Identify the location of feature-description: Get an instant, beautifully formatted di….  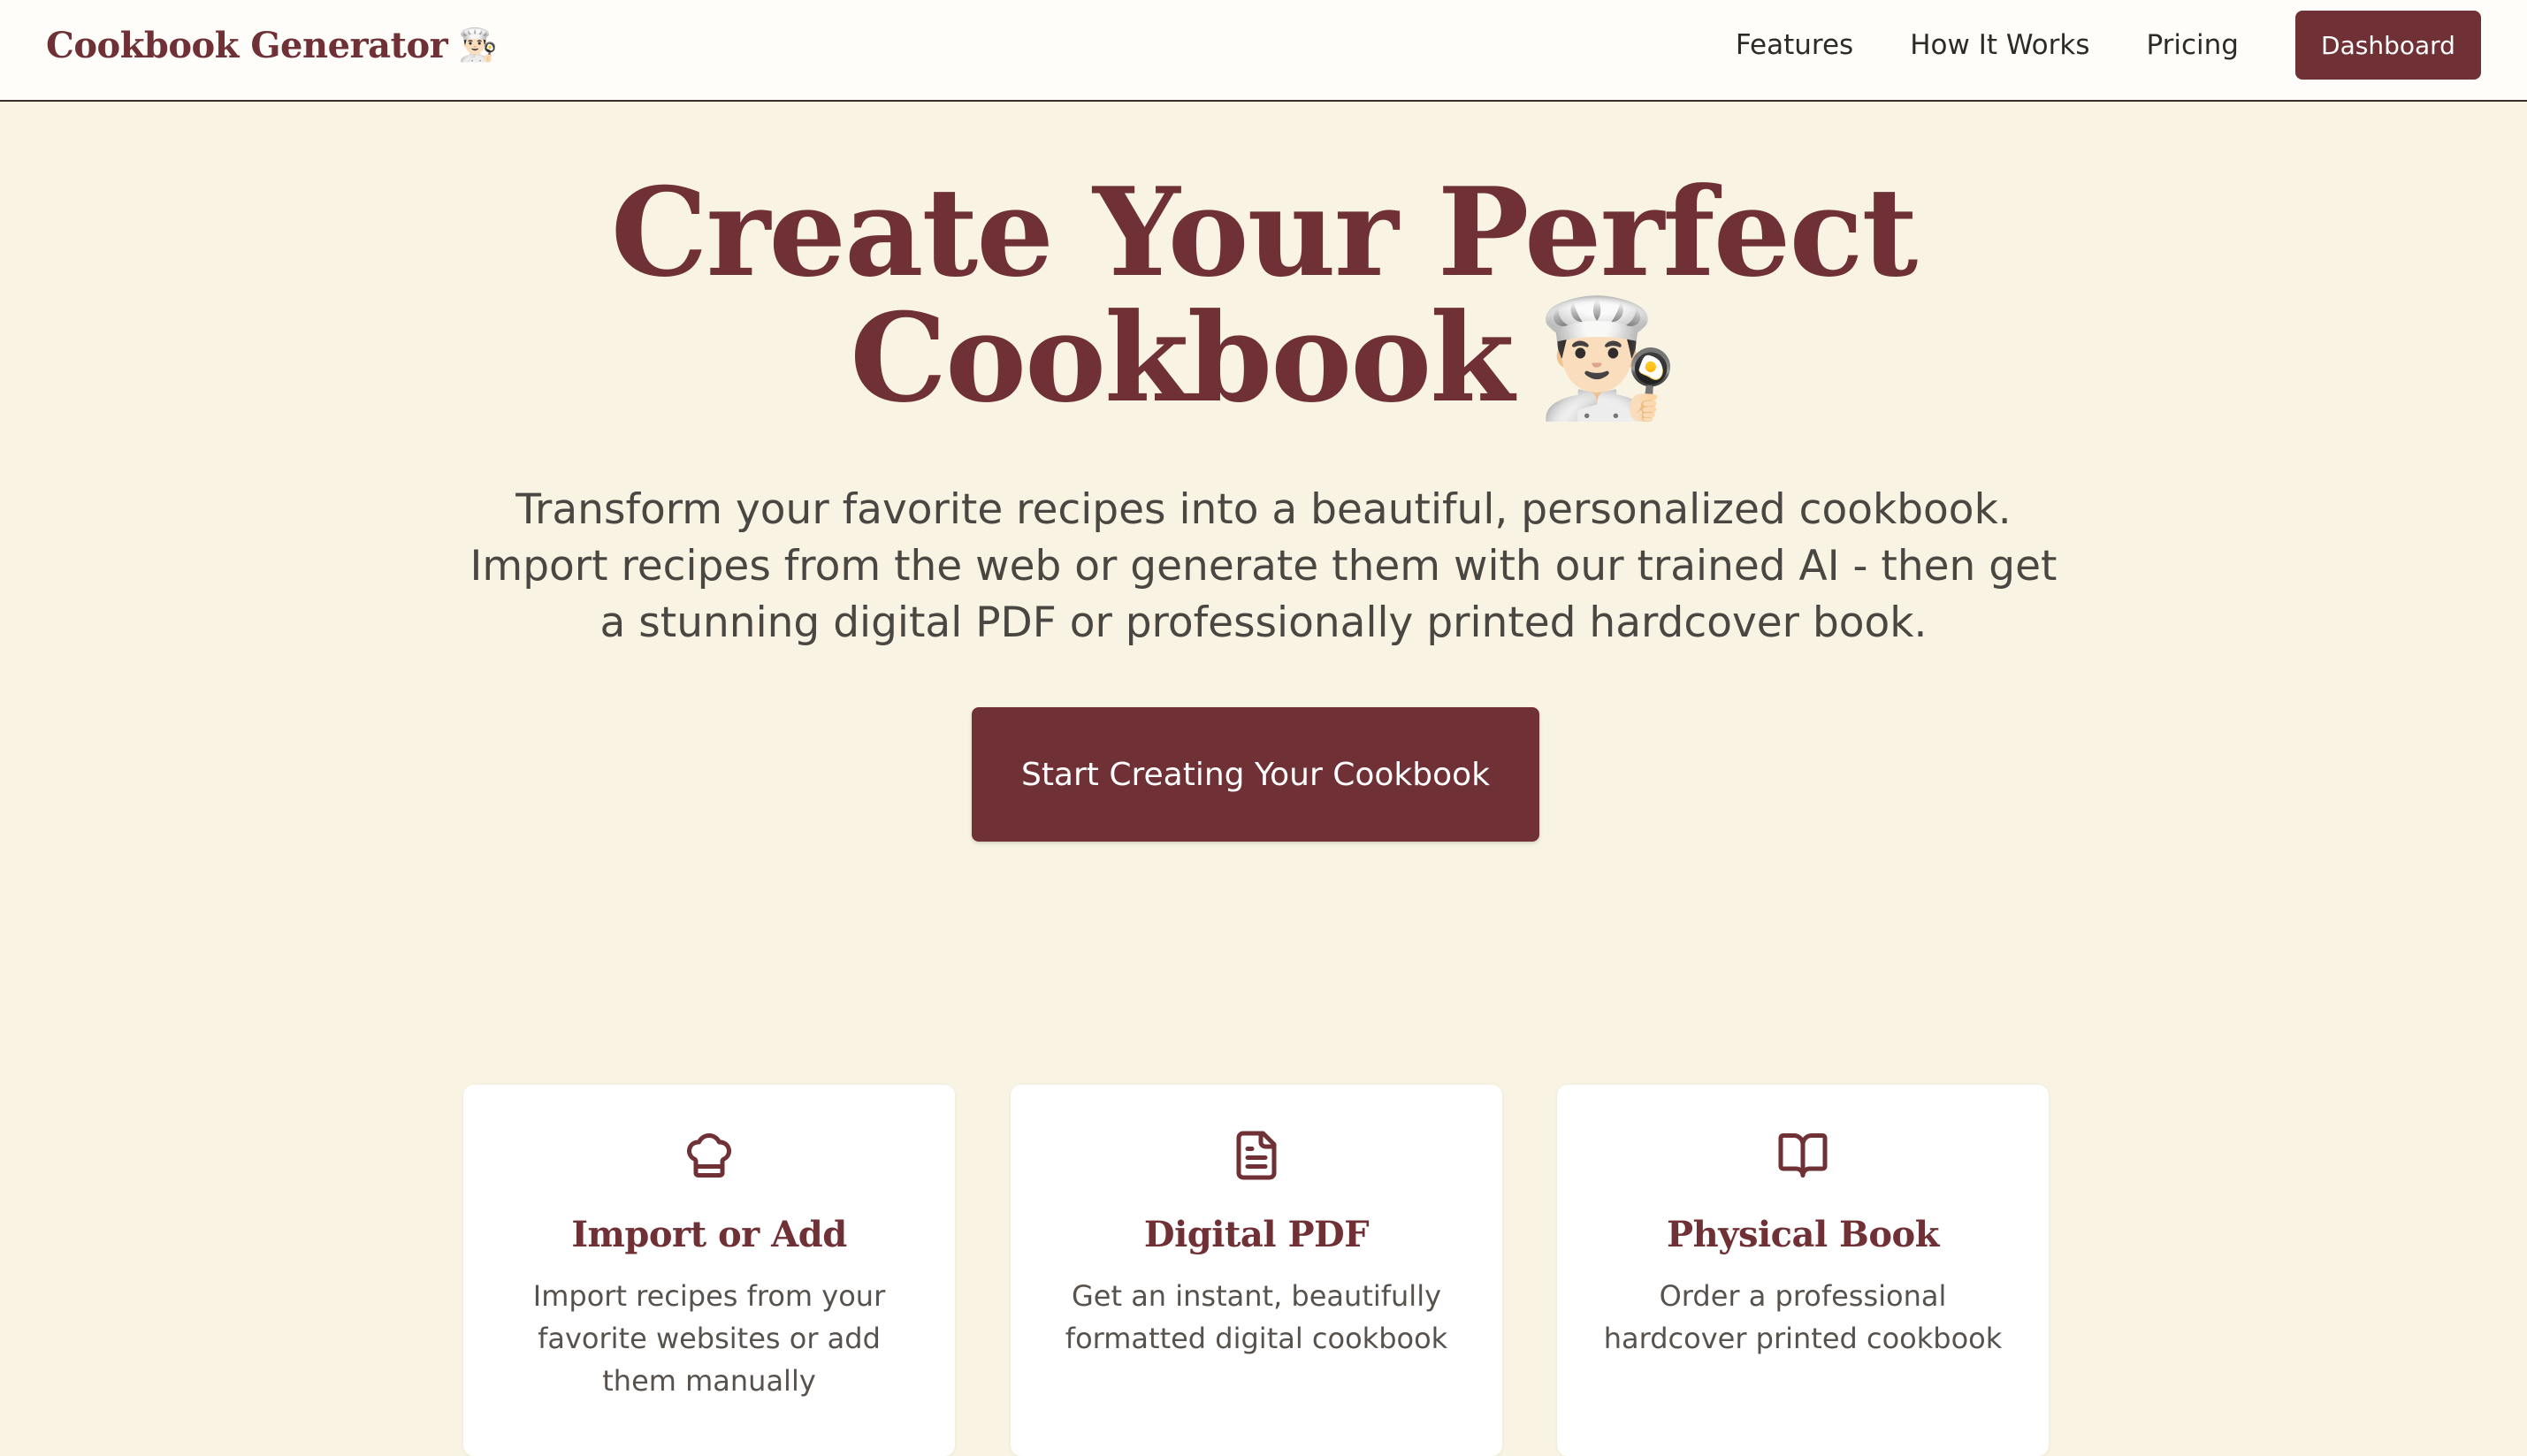
(1256, 1317).